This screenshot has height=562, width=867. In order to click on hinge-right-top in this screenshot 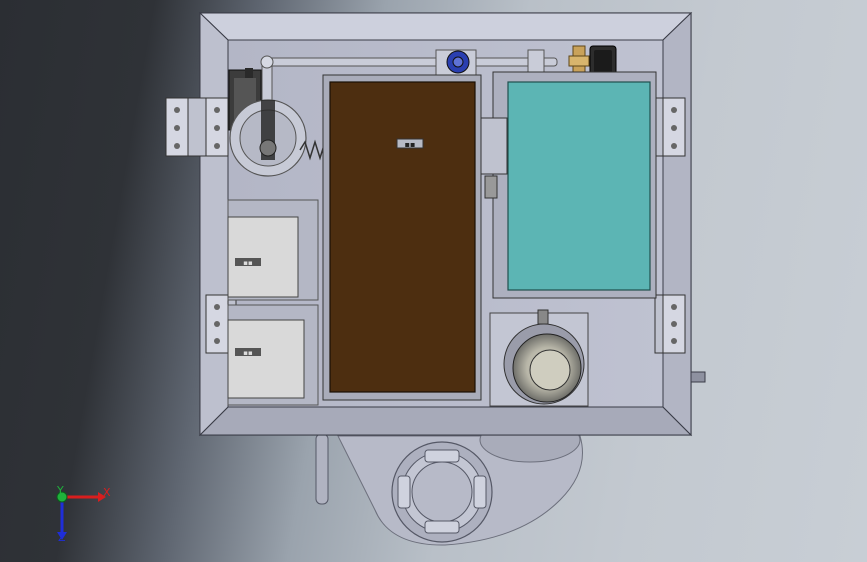, I will do `click(670, 127)`.